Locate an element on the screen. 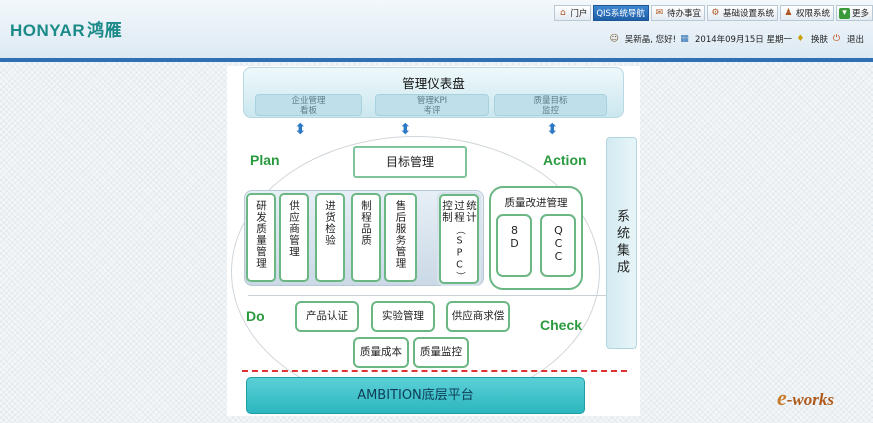 The width and height of the screenshot is (873, 423). nav-portal: ⌂ 门户 is located at coordinates (573, 13).